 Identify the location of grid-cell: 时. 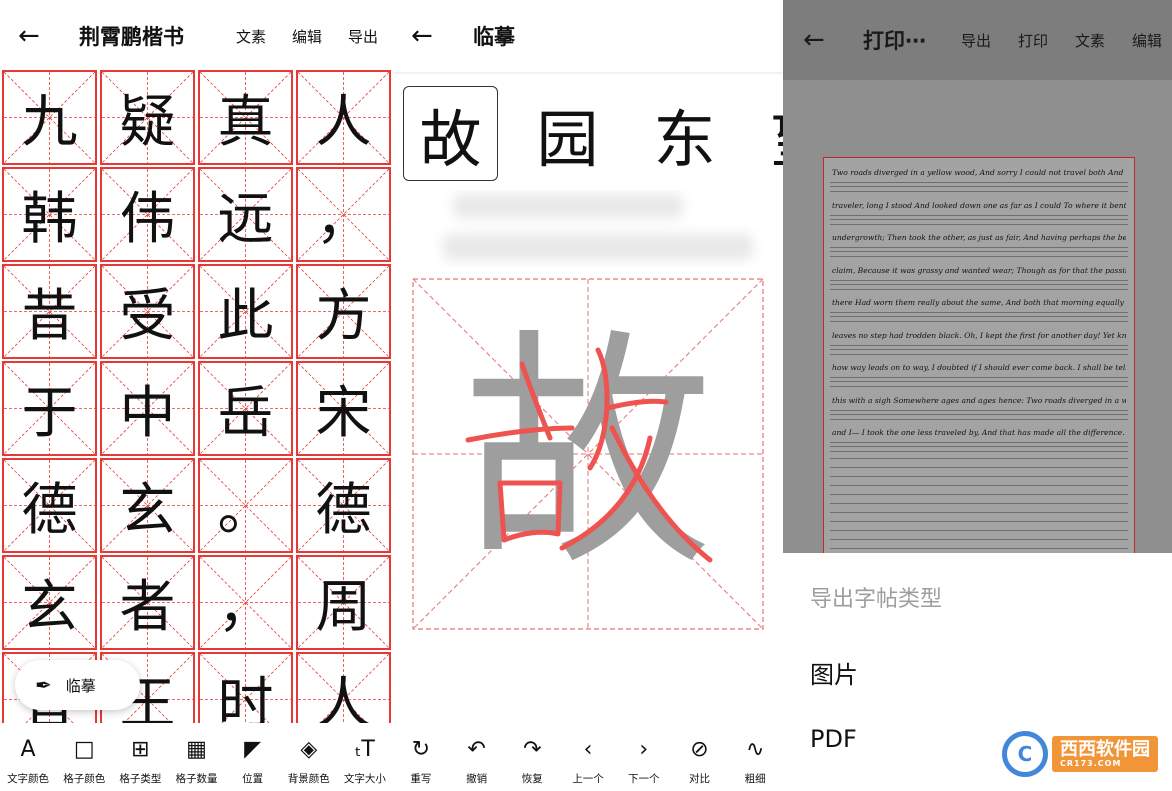
(245, 687).